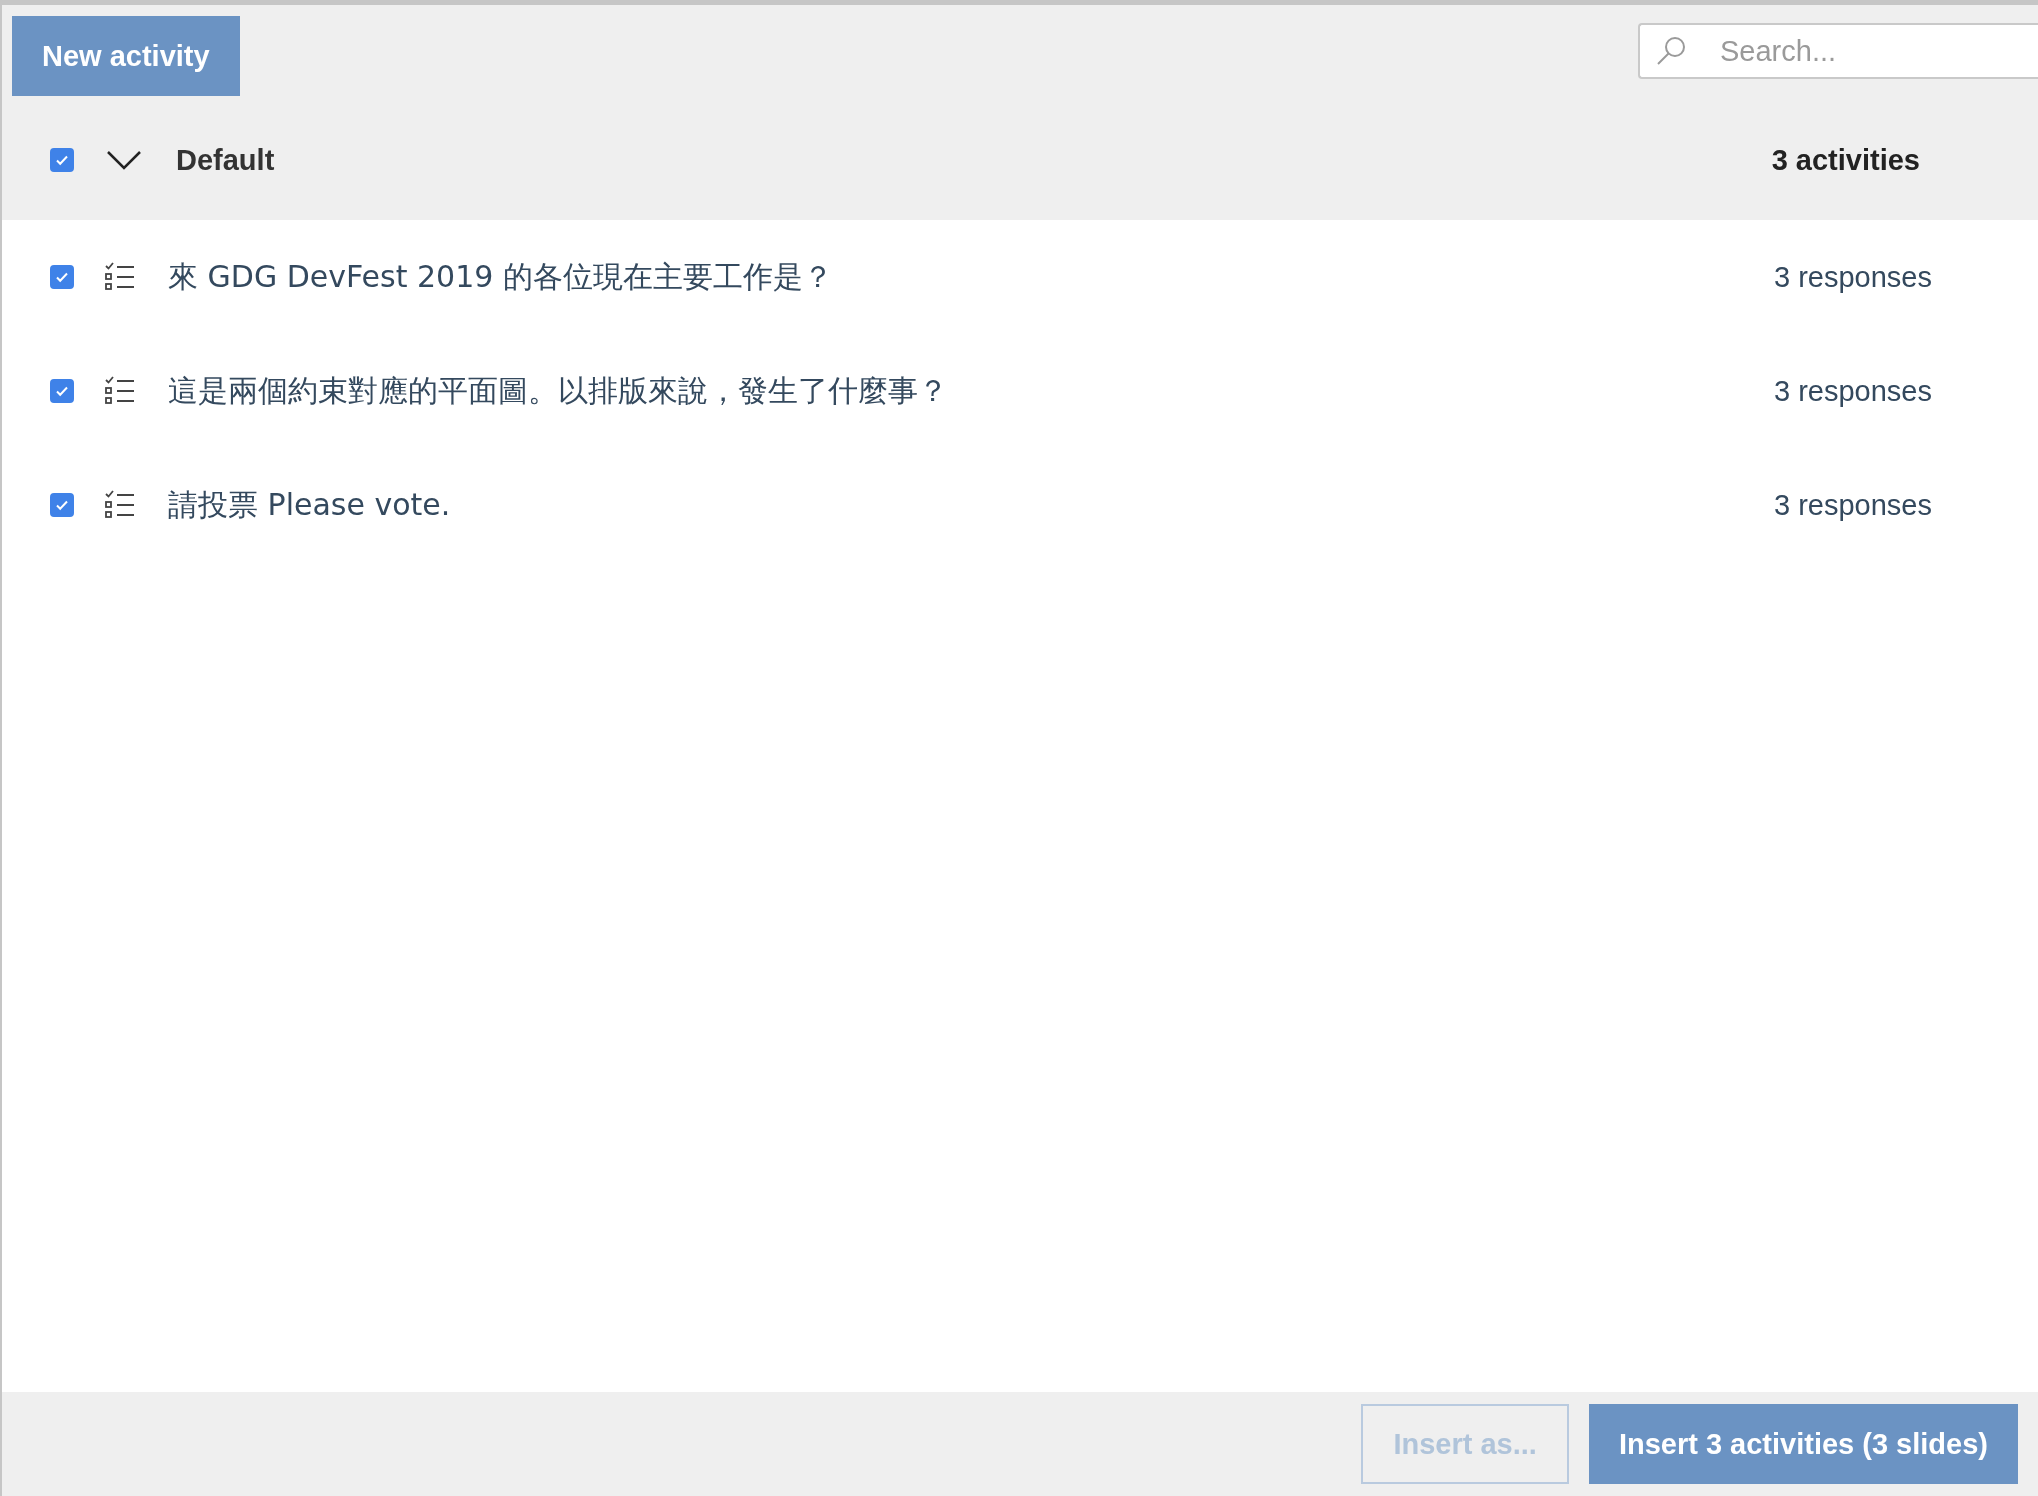 Image resolution: width=2038 pixels, height=1496 pixels. Describe the element at coordinates (971, 277) in the screenshot. I see `activity-title: 來 GDG DevFest 2019 的各位現在主要工作是？` at that location.